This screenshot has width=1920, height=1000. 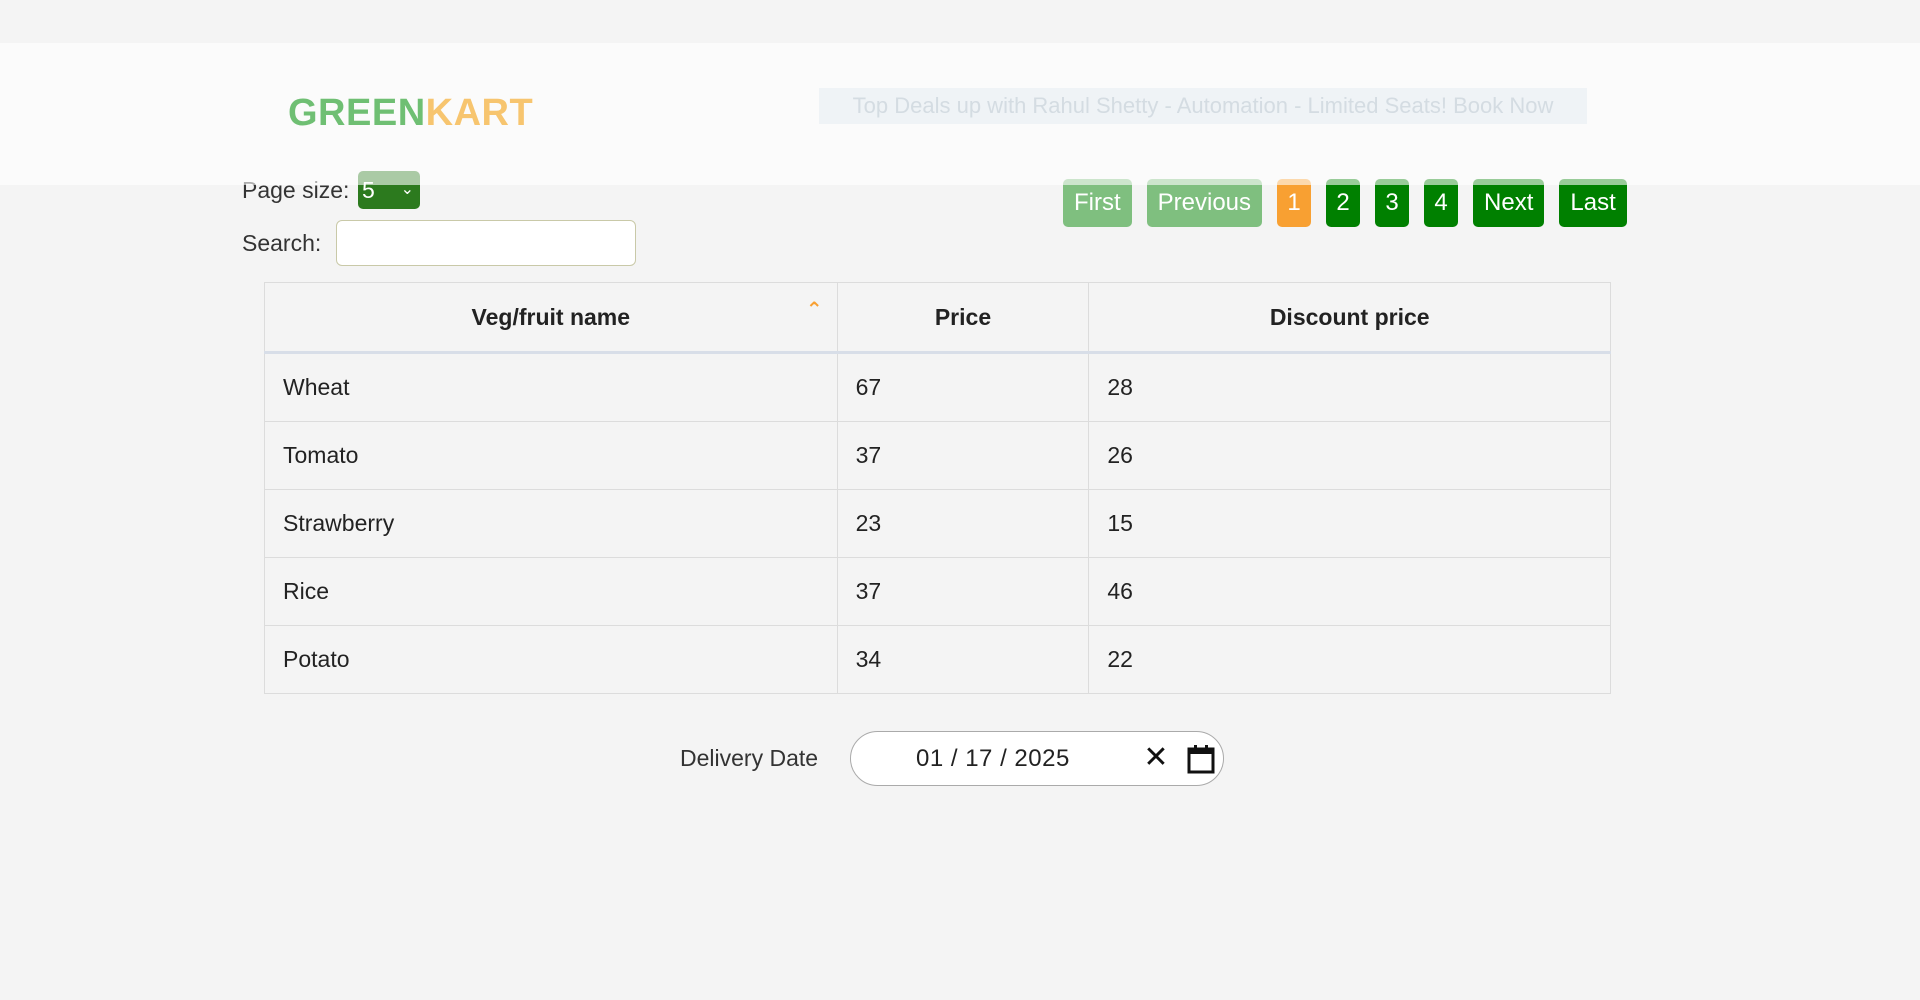 What do you see at coordinates (1349, 455) in the screenshot?
I see `cell-discount: 26` at bounding box center [1349, 455].